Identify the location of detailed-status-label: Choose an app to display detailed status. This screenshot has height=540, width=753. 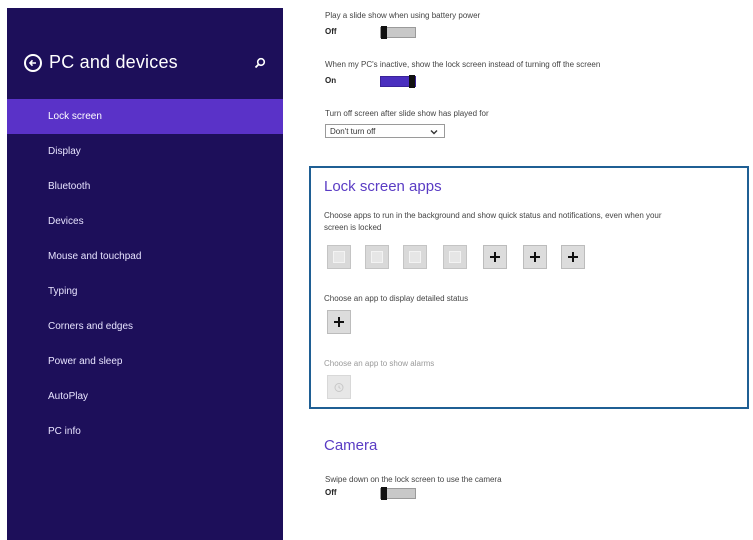
(396, 298).